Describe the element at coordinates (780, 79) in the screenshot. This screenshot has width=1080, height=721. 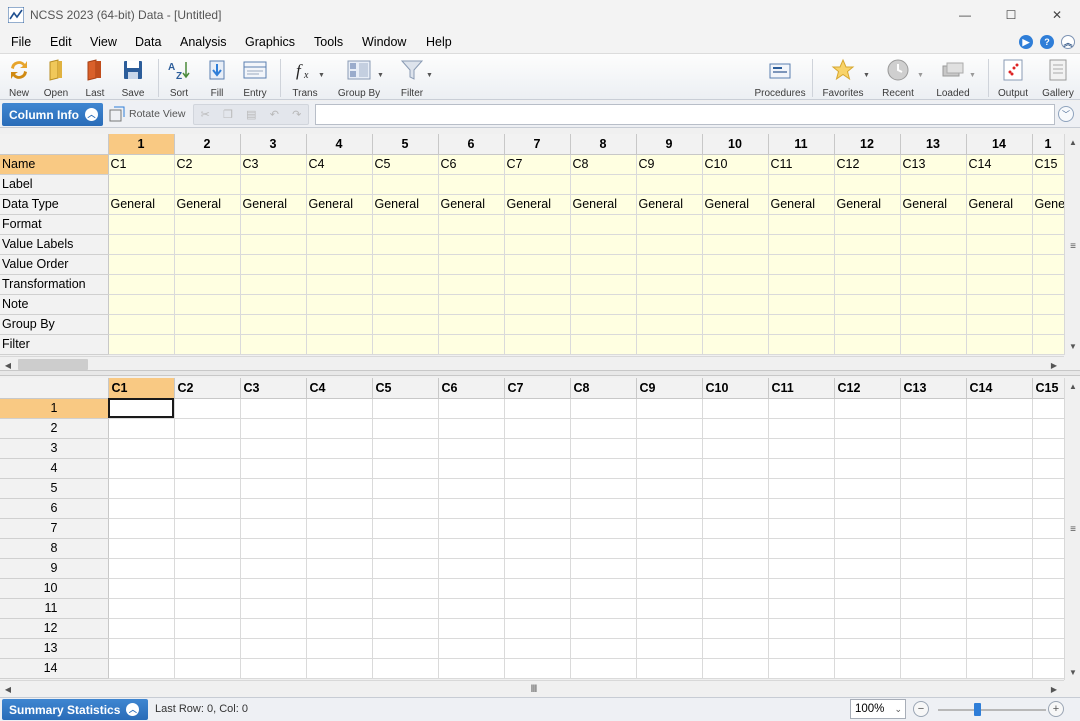
I see `procedures-button: Procedures` at that location.